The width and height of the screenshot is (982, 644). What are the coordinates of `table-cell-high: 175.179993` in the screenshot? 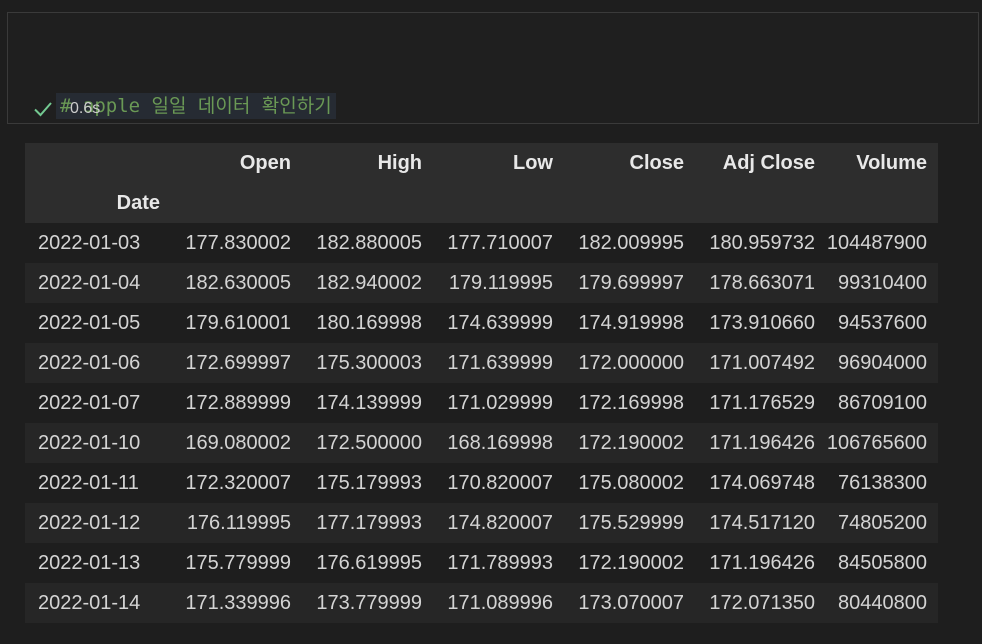 It's located at (367, 483).